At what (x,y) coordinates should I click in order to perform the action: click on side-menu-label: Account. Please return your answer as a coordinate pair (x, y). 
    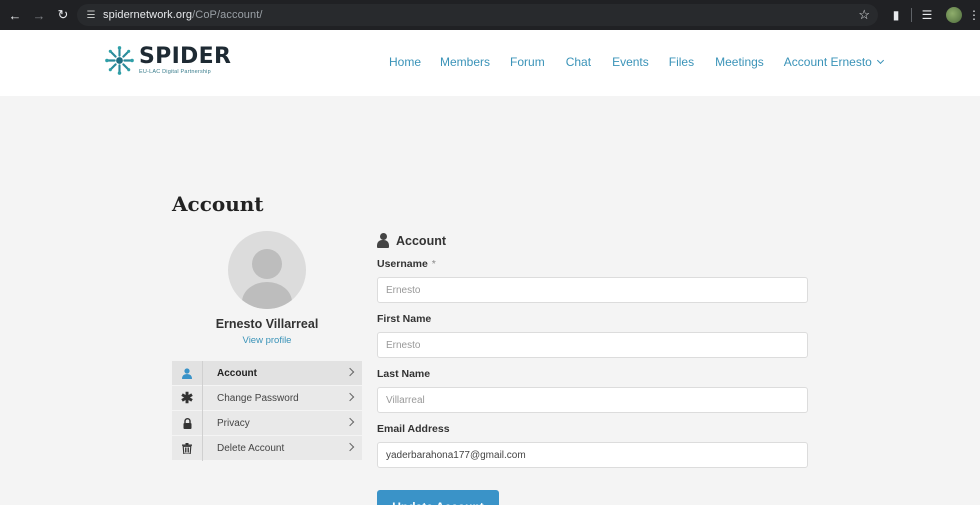
    Looking at the image, I should click on (237, 373).